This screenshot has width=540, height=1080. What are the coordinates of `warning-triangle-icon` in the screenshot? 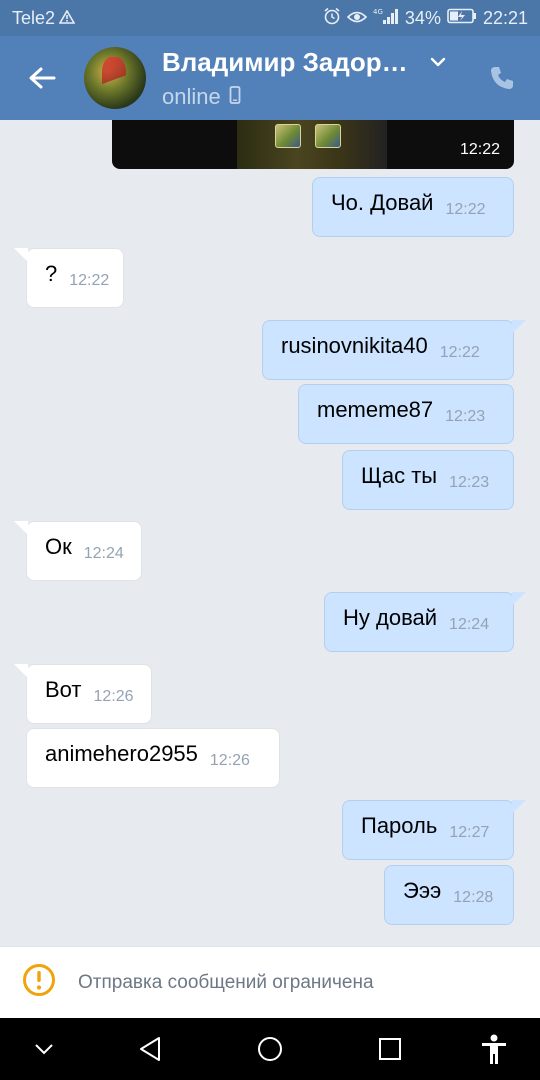 It's located at (67, 18).